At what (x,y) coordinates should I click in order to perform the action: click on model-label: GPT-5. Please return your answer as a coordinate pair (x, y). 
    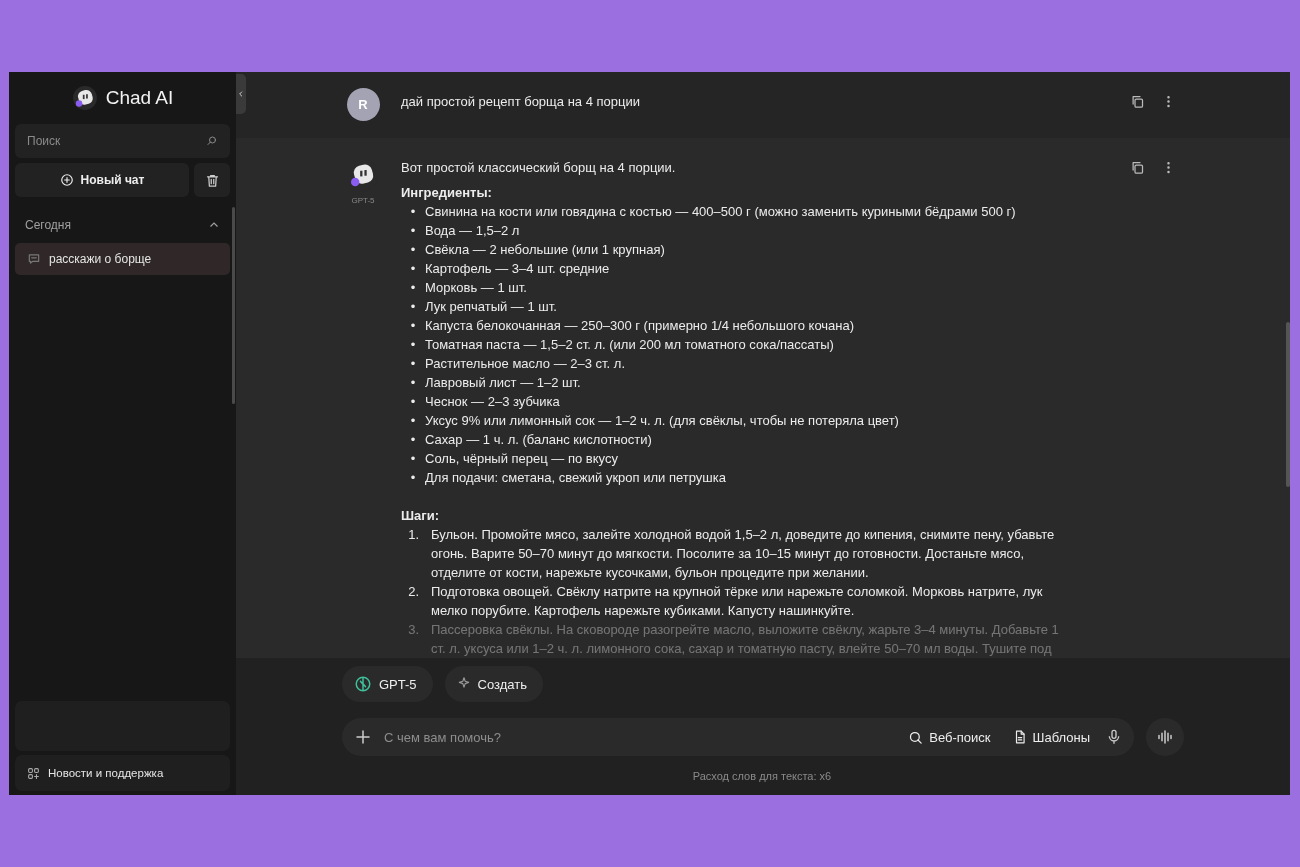
    Looking at the image, I should click on (363, 200).